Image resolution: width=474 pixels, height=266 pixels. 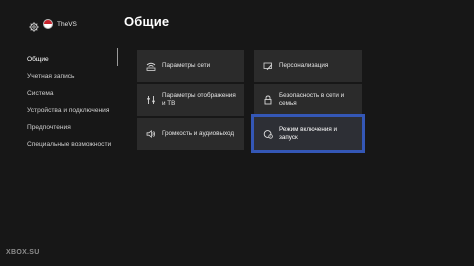 I want to click on tile-network-settings: Параметры сети, so click(x=190, y=66).